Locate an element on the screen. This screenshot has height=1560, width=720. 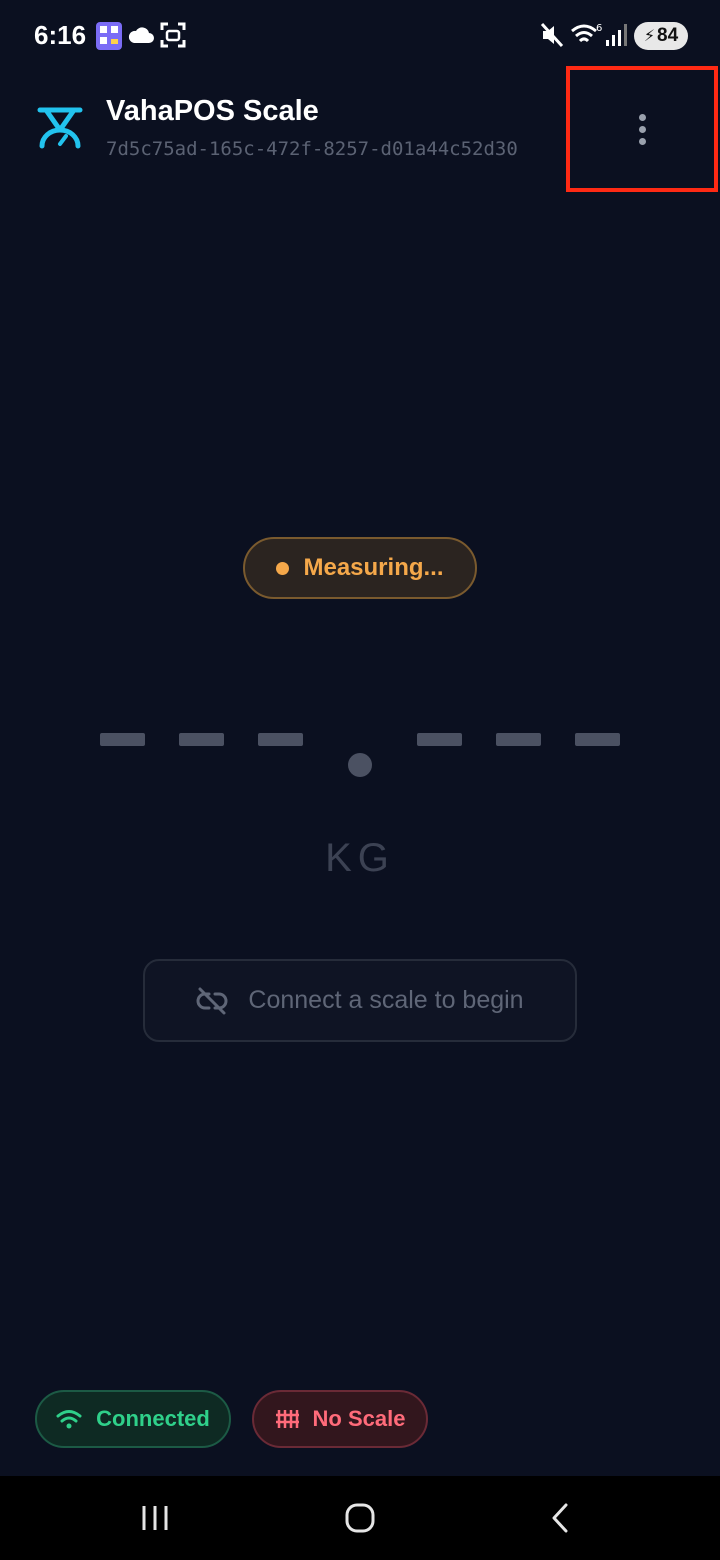
home-icon is located at coordinates (360, 1518).